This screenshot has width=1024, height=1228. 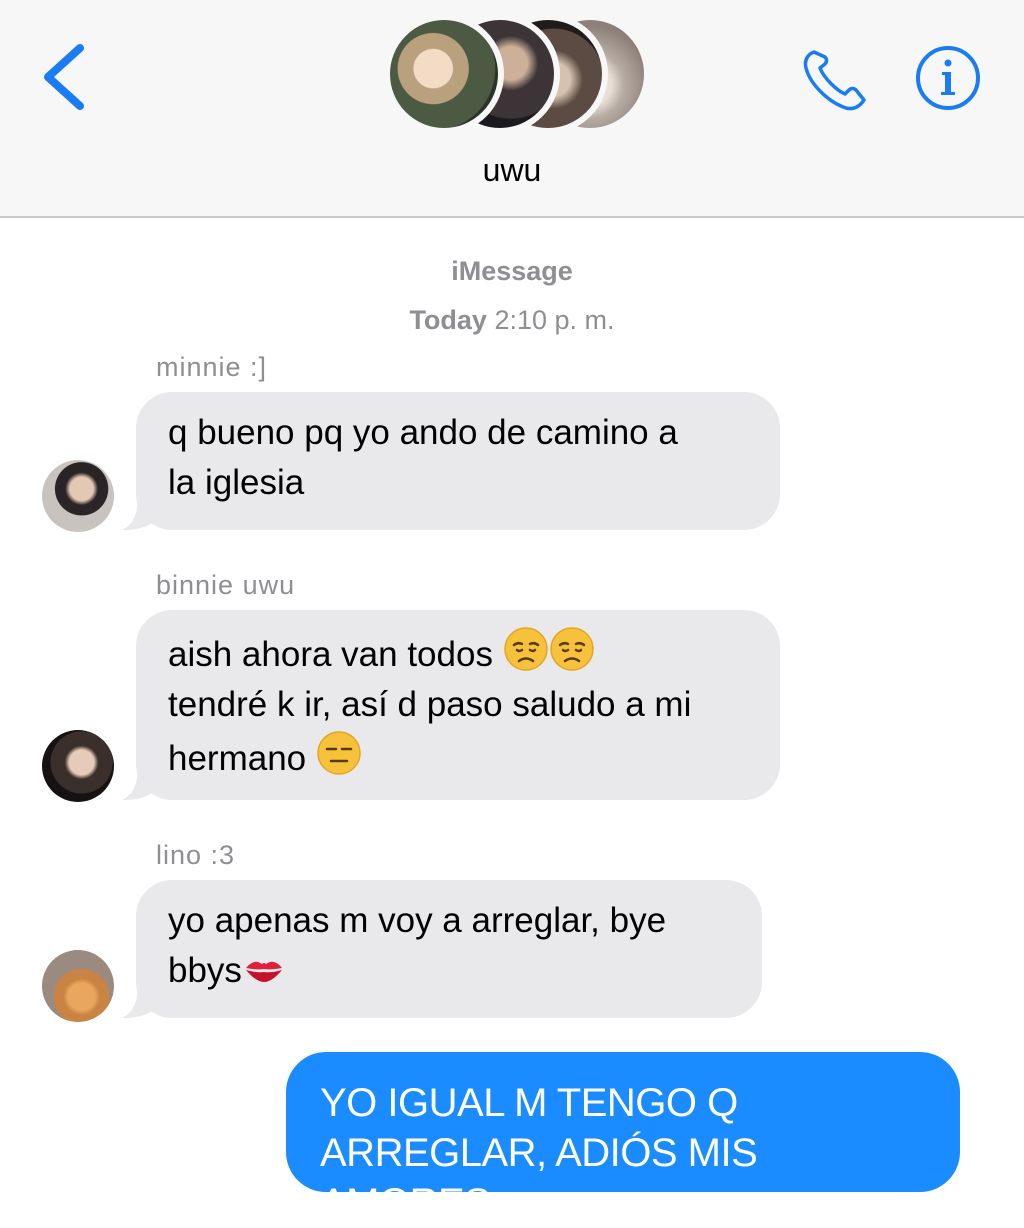 I want to click on expressionless-face-icon, so click(x=339, y=753).